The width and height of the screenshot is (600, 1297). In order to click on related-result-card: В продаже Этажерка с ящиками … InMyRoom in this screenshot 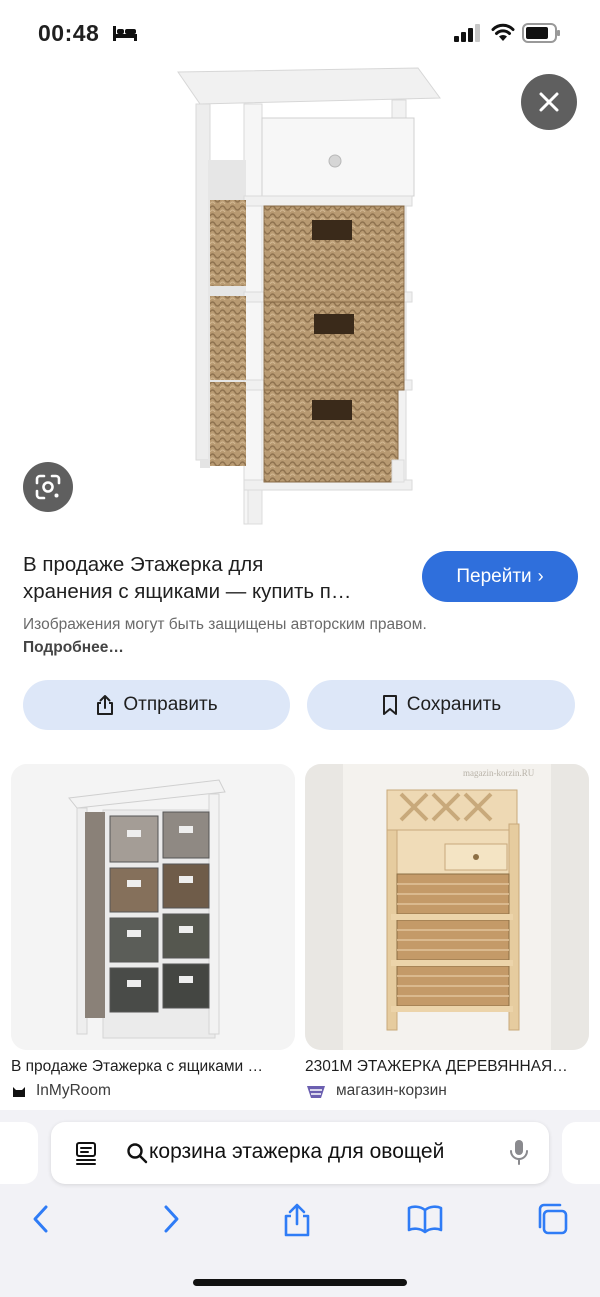, I will do `click(153, 932)`.